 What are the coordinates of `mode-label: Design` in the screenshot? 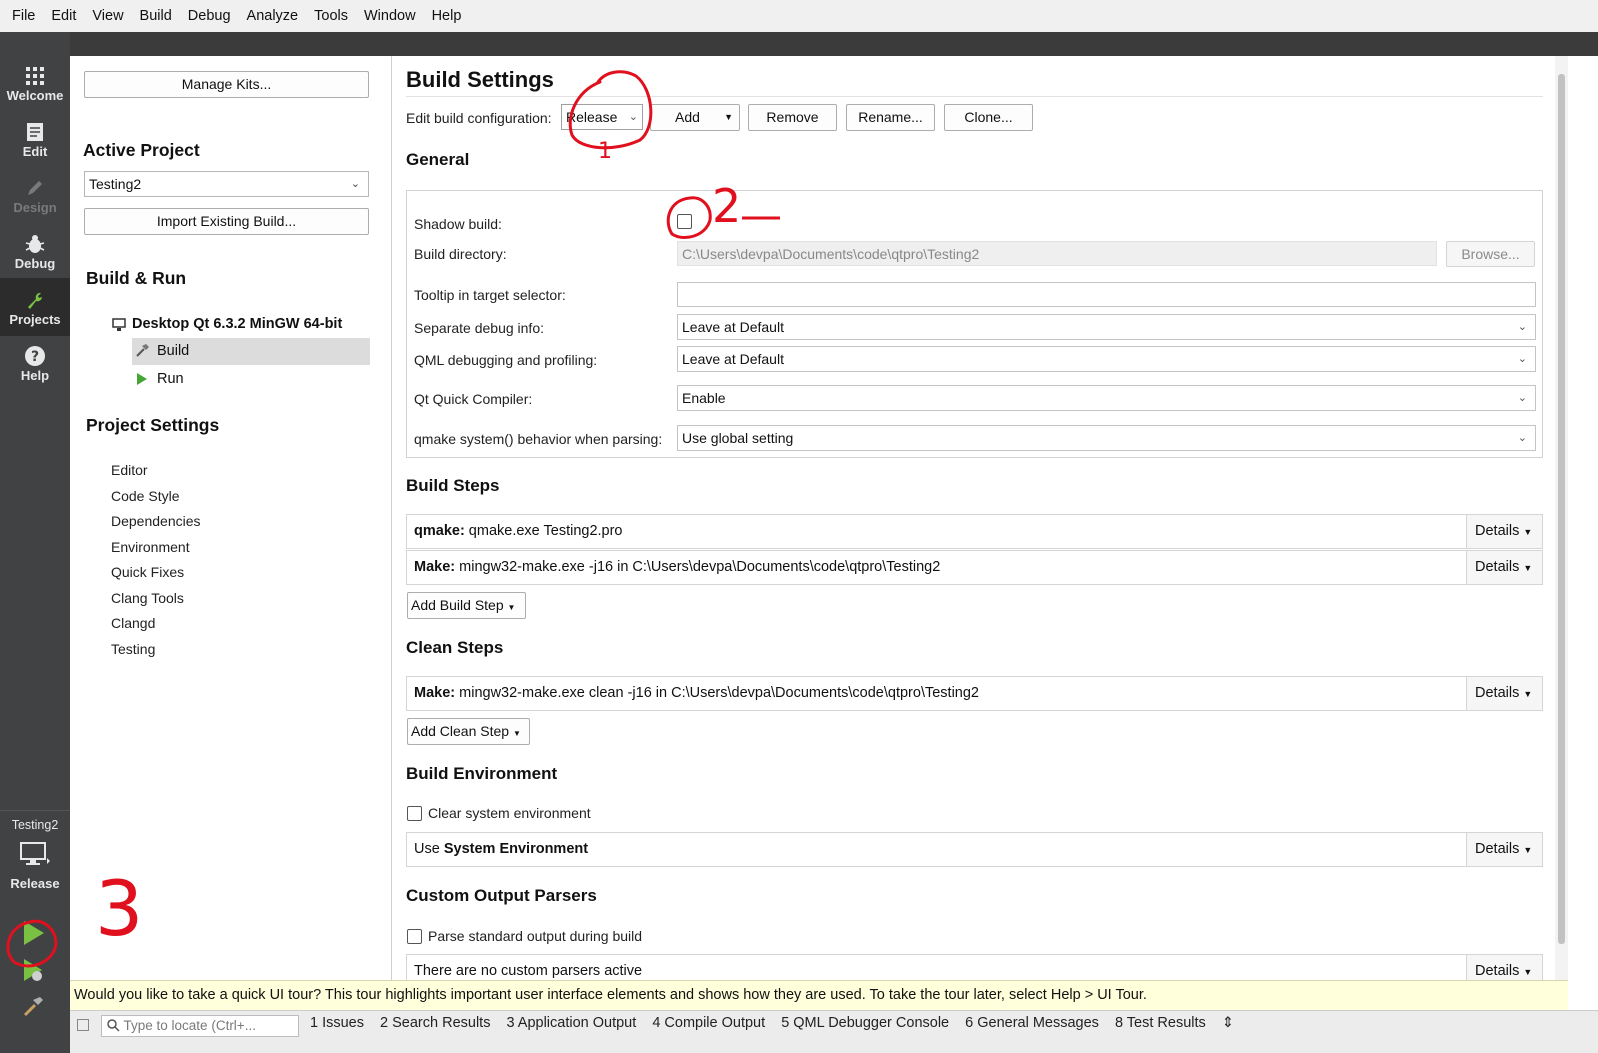 It's located at (35, 207).